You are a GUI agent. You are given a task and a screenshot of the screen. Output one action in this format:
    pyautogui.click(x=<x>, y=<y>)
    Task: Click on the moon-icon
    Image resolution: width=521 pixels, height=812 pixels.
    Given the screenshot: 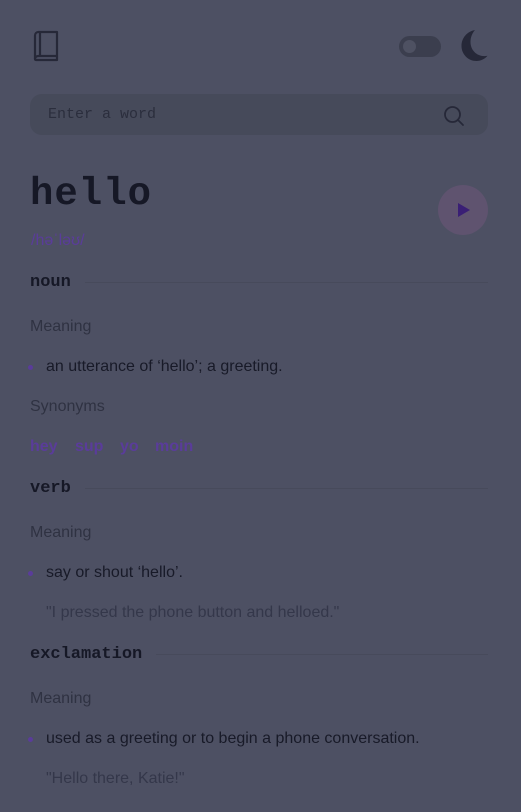 What is the action you would take?
    pyautogui.click(x=471, y=45)
    